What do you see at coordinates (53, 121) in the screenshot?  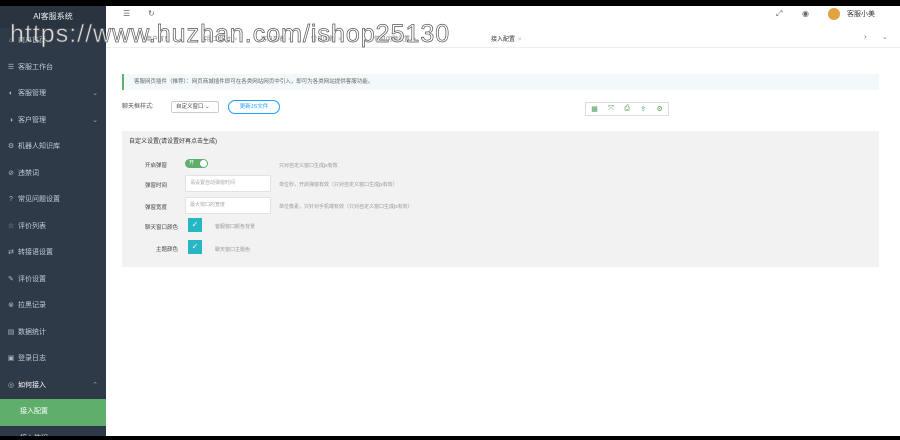 I see `sidebar-item: ◑ 客户管理 ⌄` at bounding box center [53, 121].